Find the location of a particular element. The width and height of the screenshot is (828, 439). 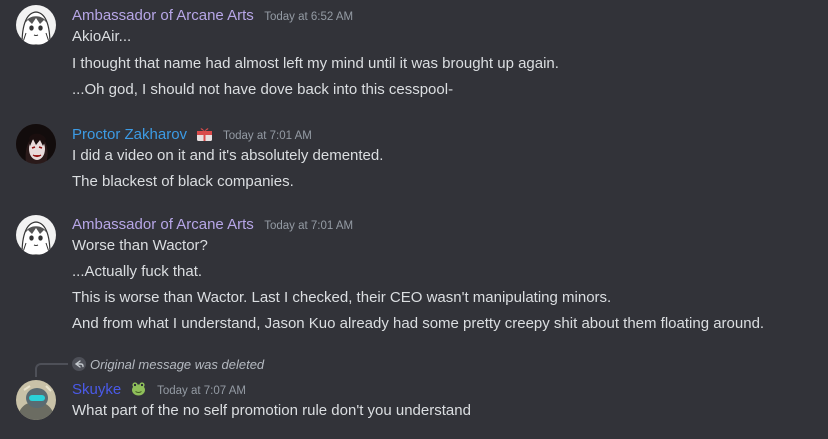

frog-icon is located at coordinates (138, 388).